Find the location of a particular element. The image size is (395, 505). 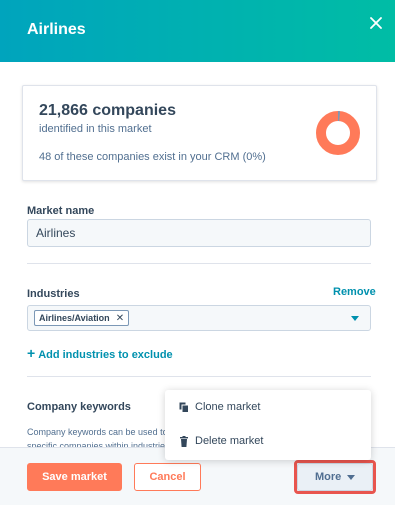

company-count: 21,866 companies is located at coordinates (107, 110).